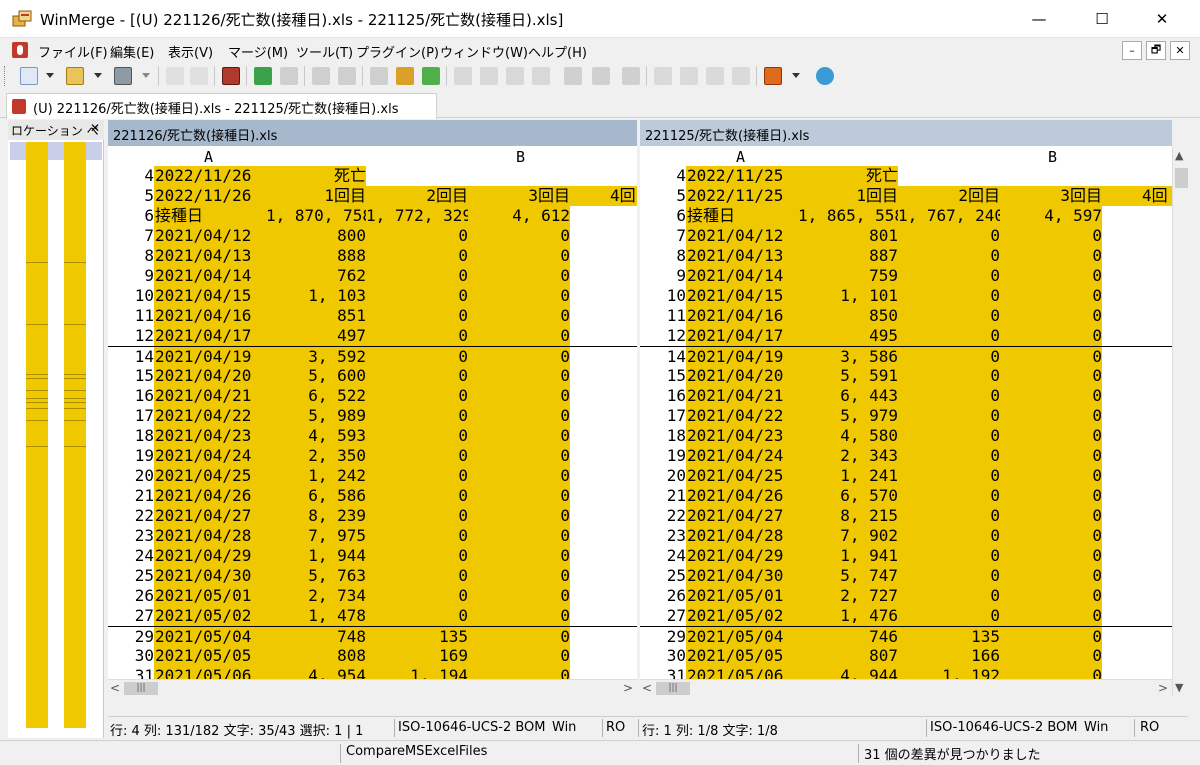  I want to click on table-row: 27 2021/05/02 1, 478 0 0, so click(372, 616).